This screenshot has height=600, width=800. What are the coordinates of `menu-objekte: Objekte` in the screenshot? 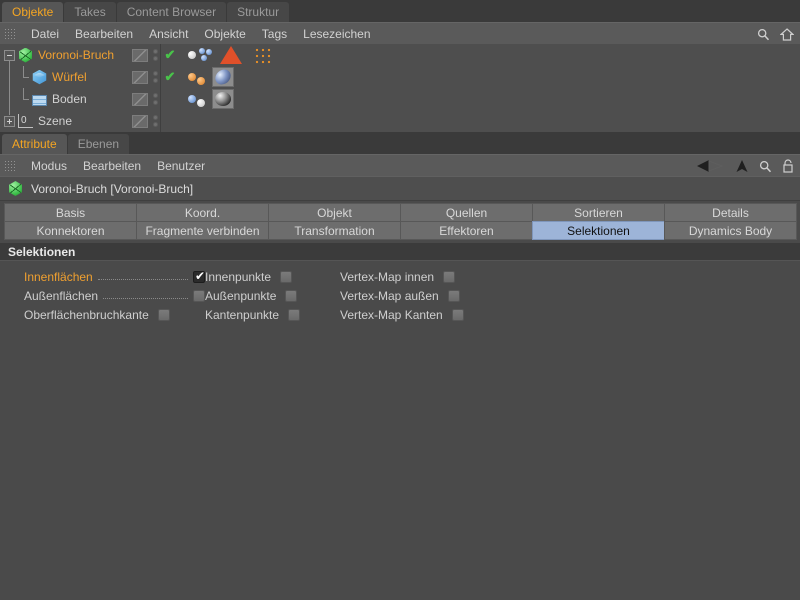 It's located at (224, 34).